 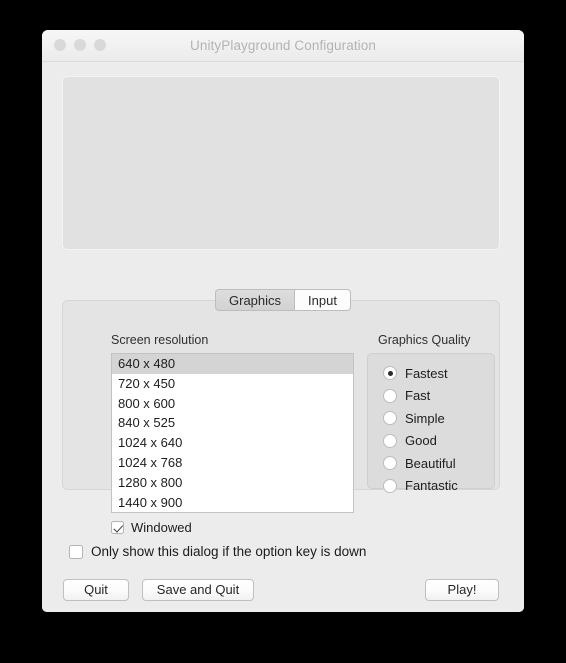 What do you see at coordinates (322, 300) in the screenshot?
I see `tab-input: Input` at bounding box center [322, 300].